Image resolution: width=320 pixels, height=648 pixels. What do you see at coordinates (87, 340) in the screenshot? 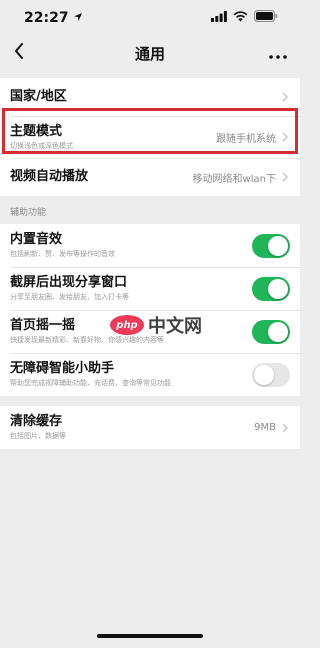
I see `row-subtitle: 快捷发现最新精彩、新春好物、你感兴趣的内容等` at bounding box center [87, 340].